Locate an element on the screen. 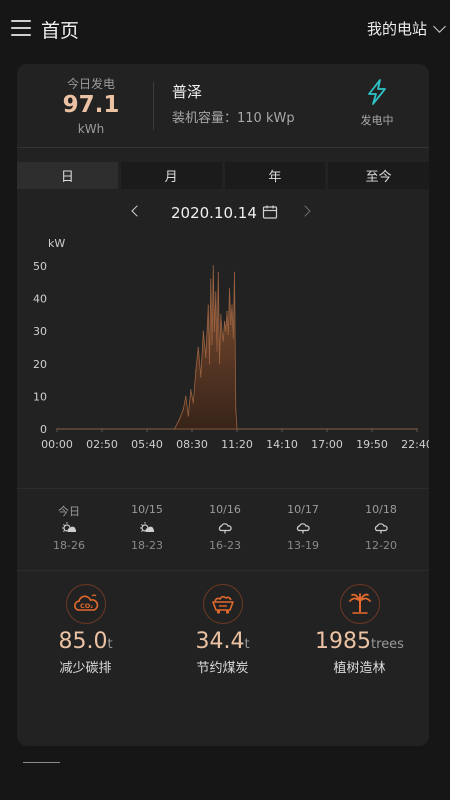 This screenshot has height=800, width=450. x-tick-label: 08:30 is located at coordinates (192, 444).